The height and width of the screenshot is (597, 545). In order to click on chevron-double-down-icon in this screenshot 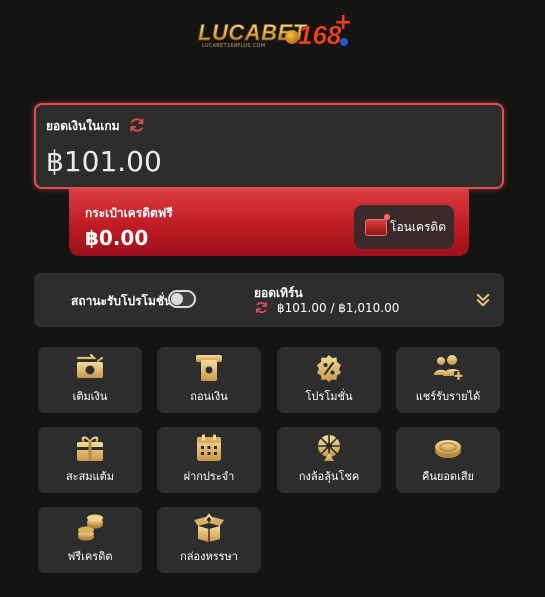, I will do `click(483, 300)`.